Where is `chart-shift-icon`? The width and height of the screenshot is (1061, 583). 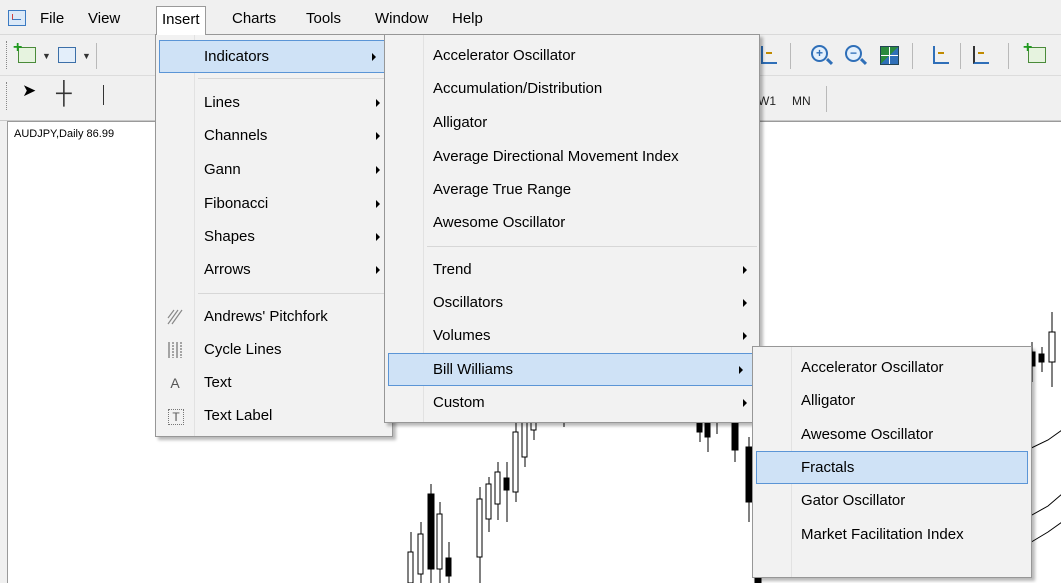
chart-shift-icon is located at coordinates (769, 55).